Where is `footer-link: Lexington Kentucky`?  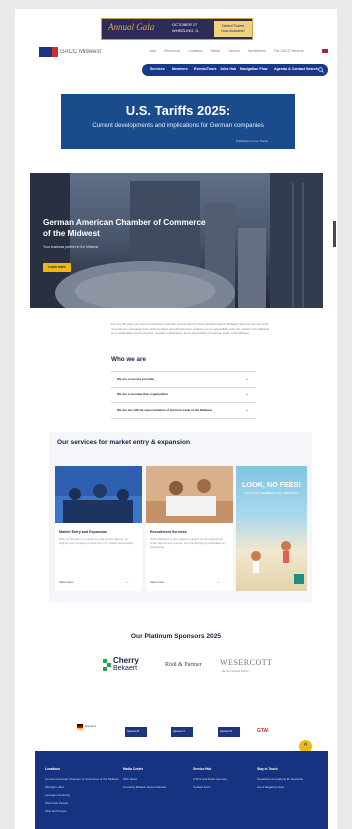
footer-link: Lexington Kentucky is located at coordinates (57, 795).